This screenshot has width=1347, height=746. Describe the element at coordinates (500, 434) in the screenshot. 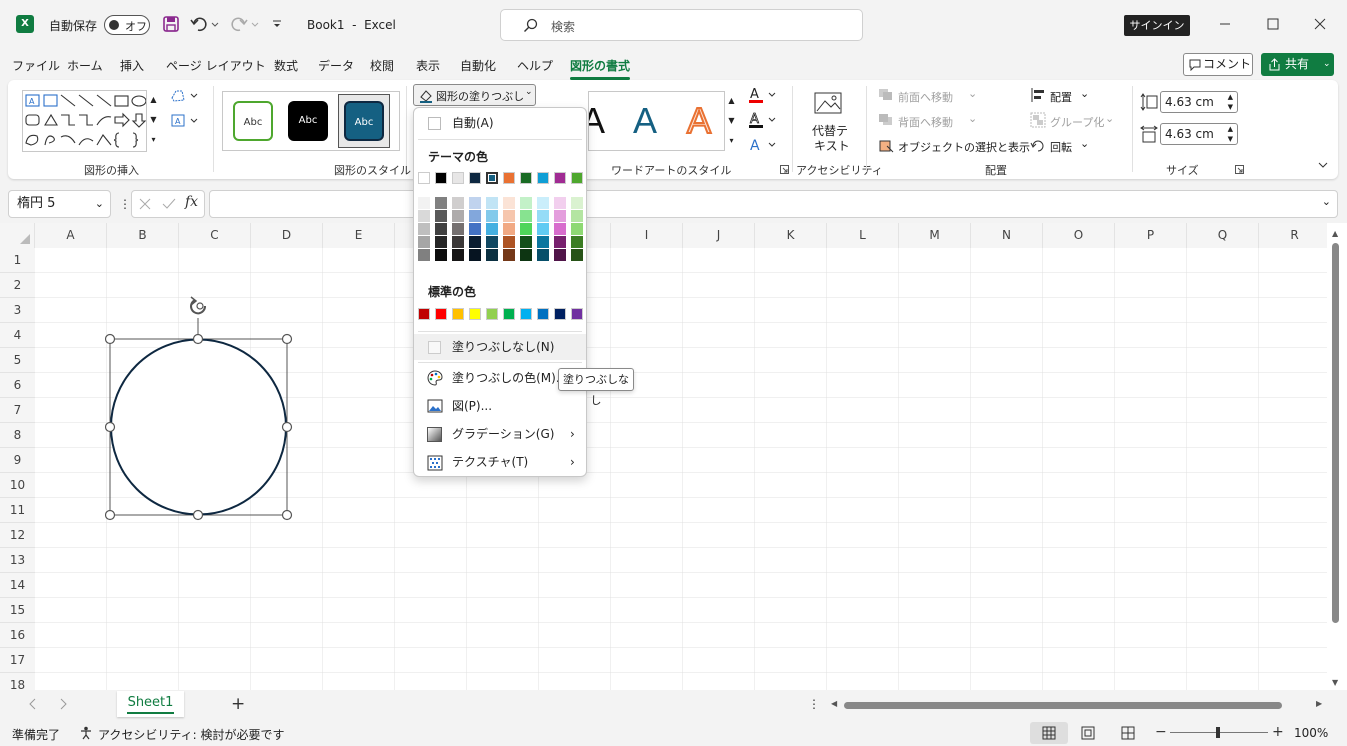

I see `menu-item-gradient: グラデーション(G) ›` at that location.